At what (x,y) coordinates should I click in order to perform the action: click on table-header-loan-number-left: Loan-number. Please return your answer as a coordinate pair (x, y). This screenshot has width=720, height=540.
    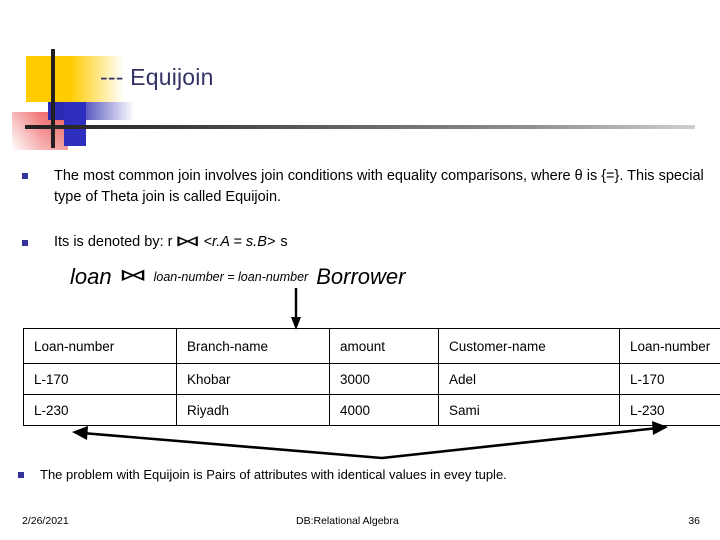
    Looking at the image, I should click on (100, 346).